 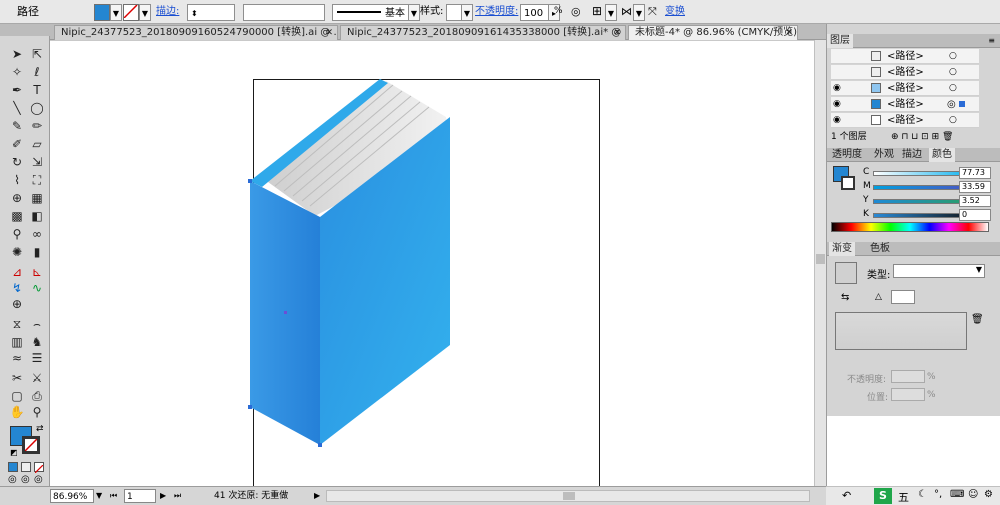 What do you see at coordinates (40, 429) in the screenshot?
I see `swap-colors-icon: ⇄` at bounding box center [40, 429].